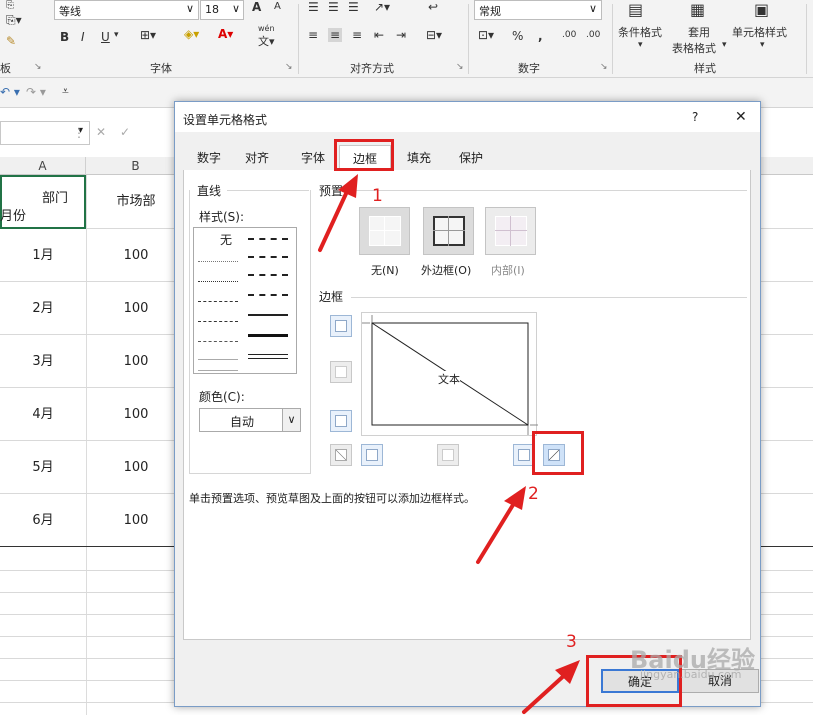 Image resolution: width=813 pixels, height=715 pixels. Describe the element at coordinates (533, 494) in the screenshot. I see `annotation-number-2: 2` at that location.